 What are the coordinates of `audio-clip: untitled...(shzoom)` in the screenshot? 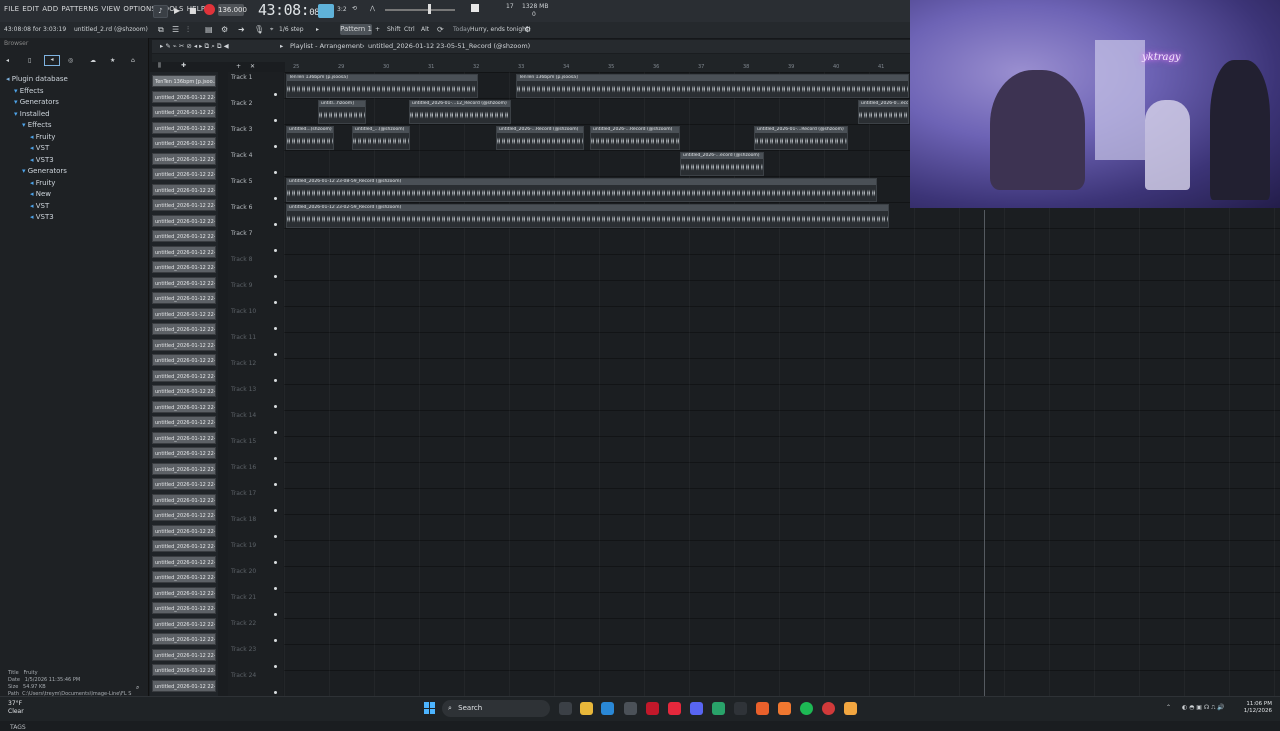 It's located at (310, 138).